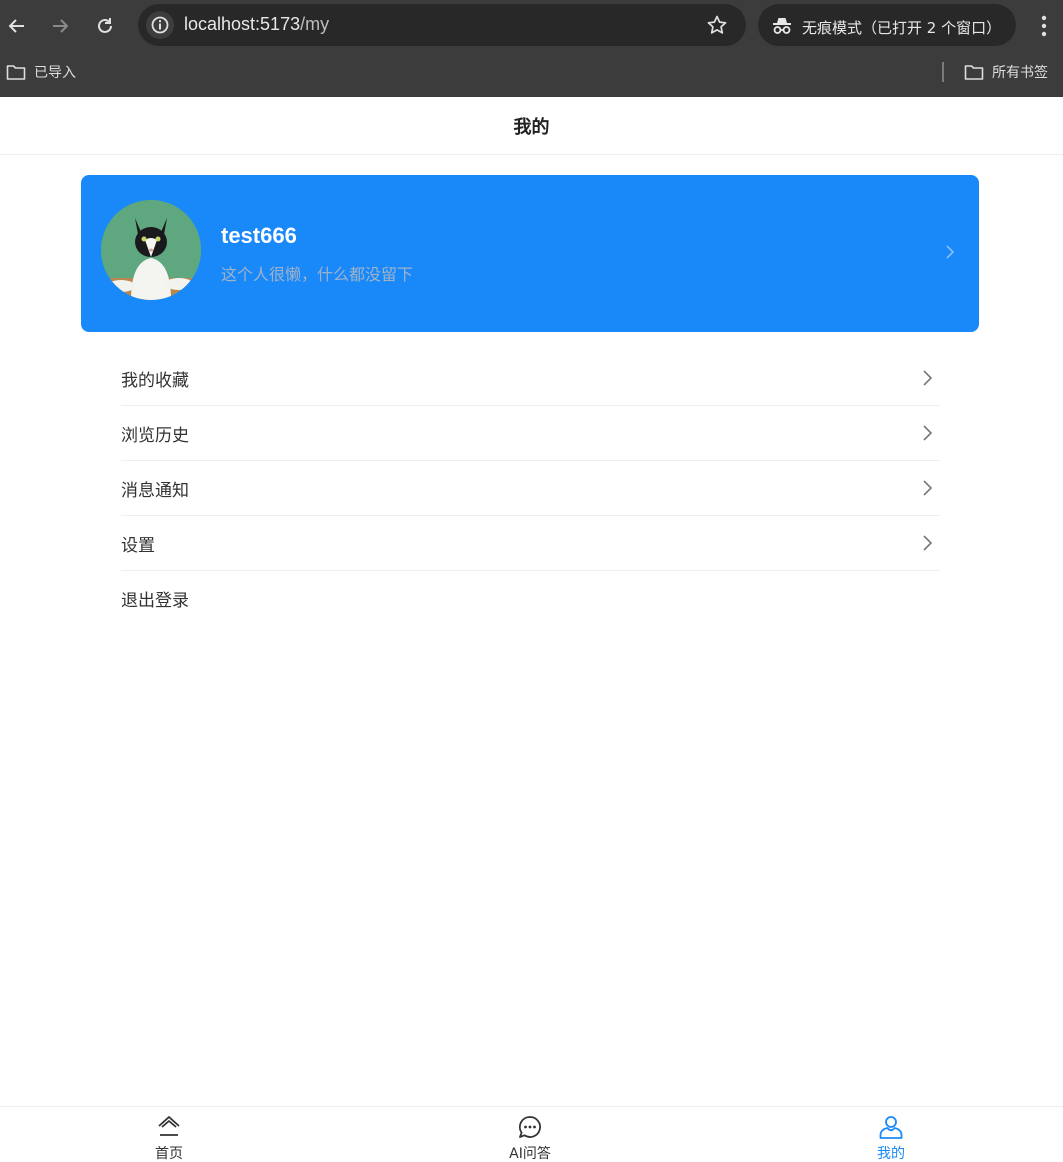  I want to click on menu-item-label: 退出登录, so click(155, 601).